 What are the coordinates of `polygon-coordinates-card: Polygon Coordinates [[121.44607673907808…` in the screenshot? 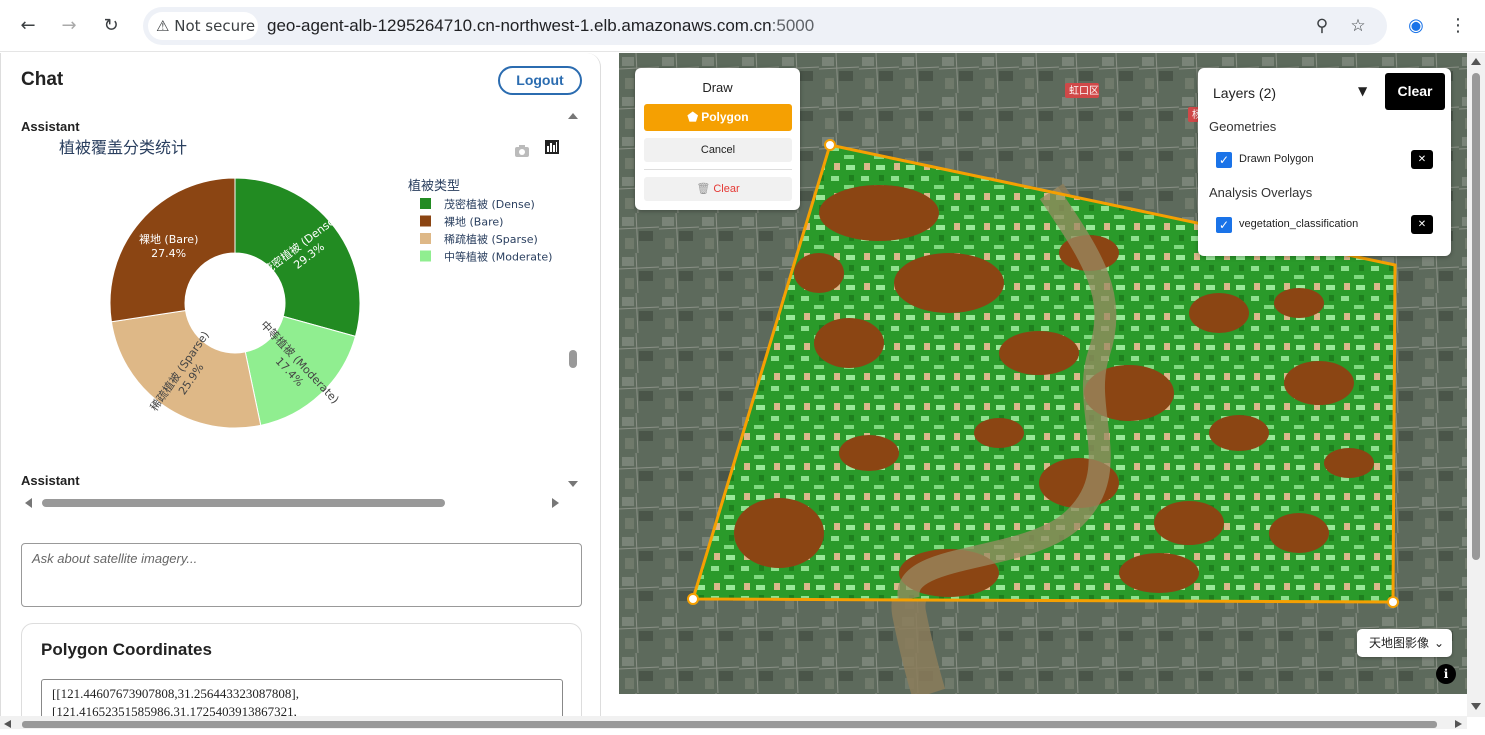 It's located at (301, 670).